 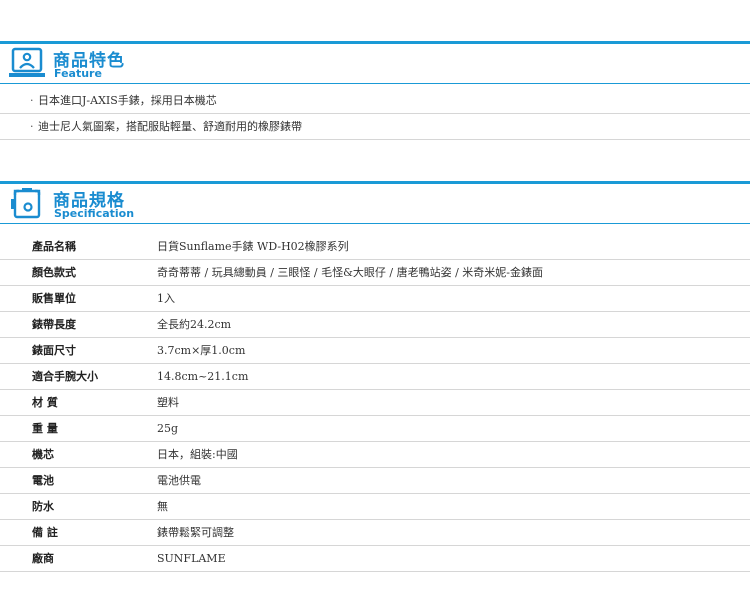 I want to click on table-row: 重 量 25g, so click(x=375, y=429).